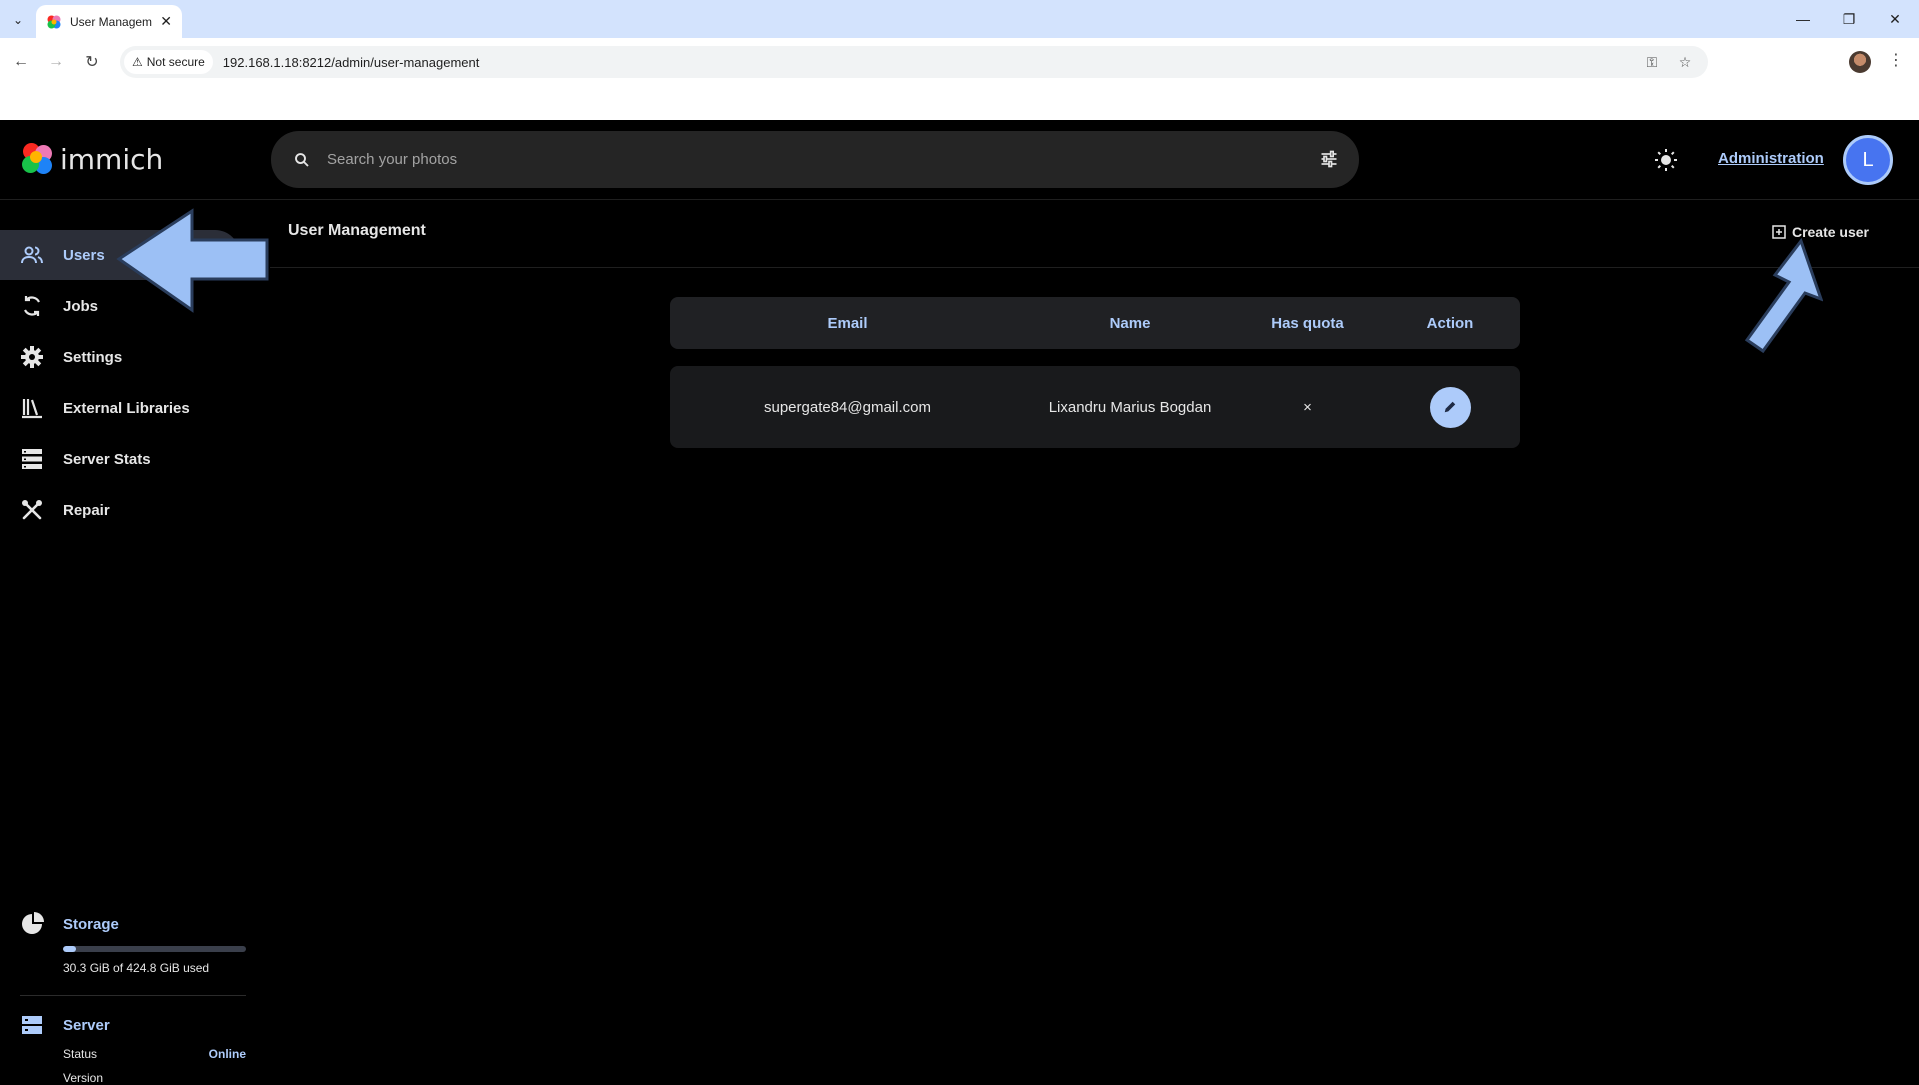 The width and height of the screenshot is (1919, 1085). Describe the element at coordinates (83, 1078) in the screenshot. I see `version-key: Version` at that location.